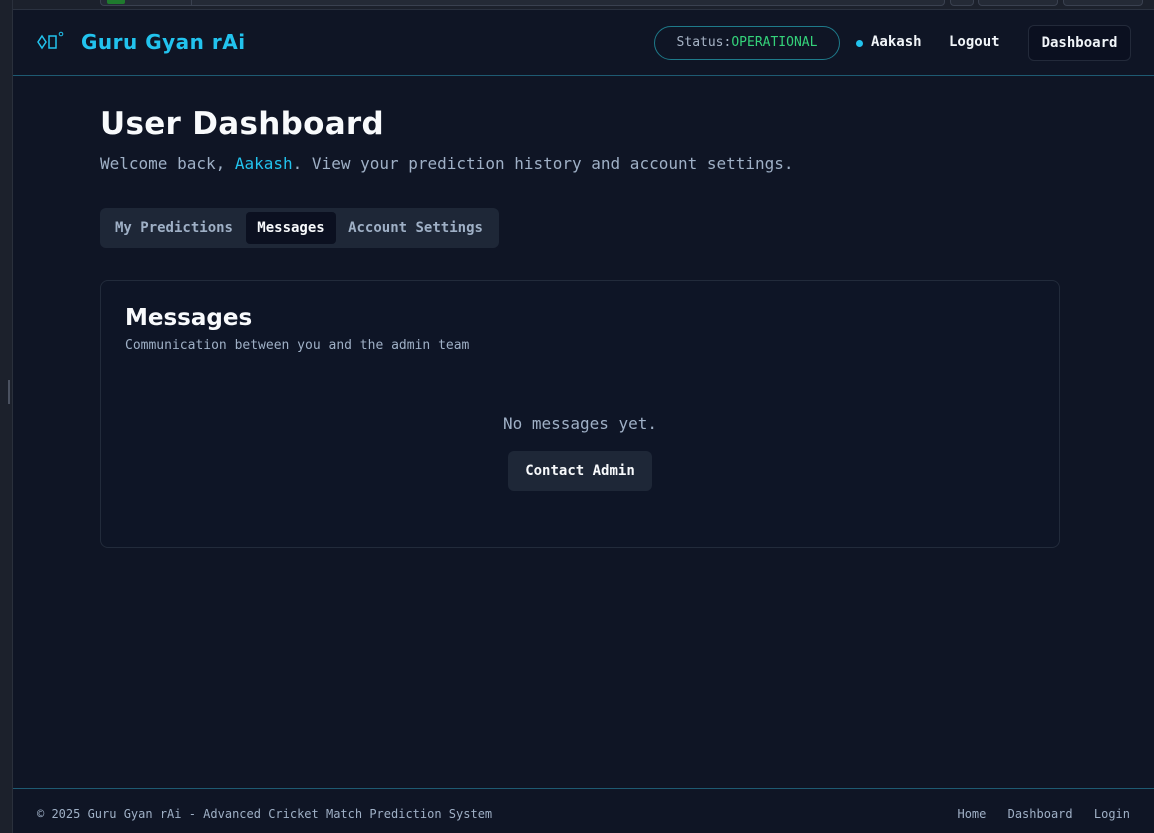  Describe the element at coordinates (50, 40) in the screenshot. I see `logo-icon` at that location.